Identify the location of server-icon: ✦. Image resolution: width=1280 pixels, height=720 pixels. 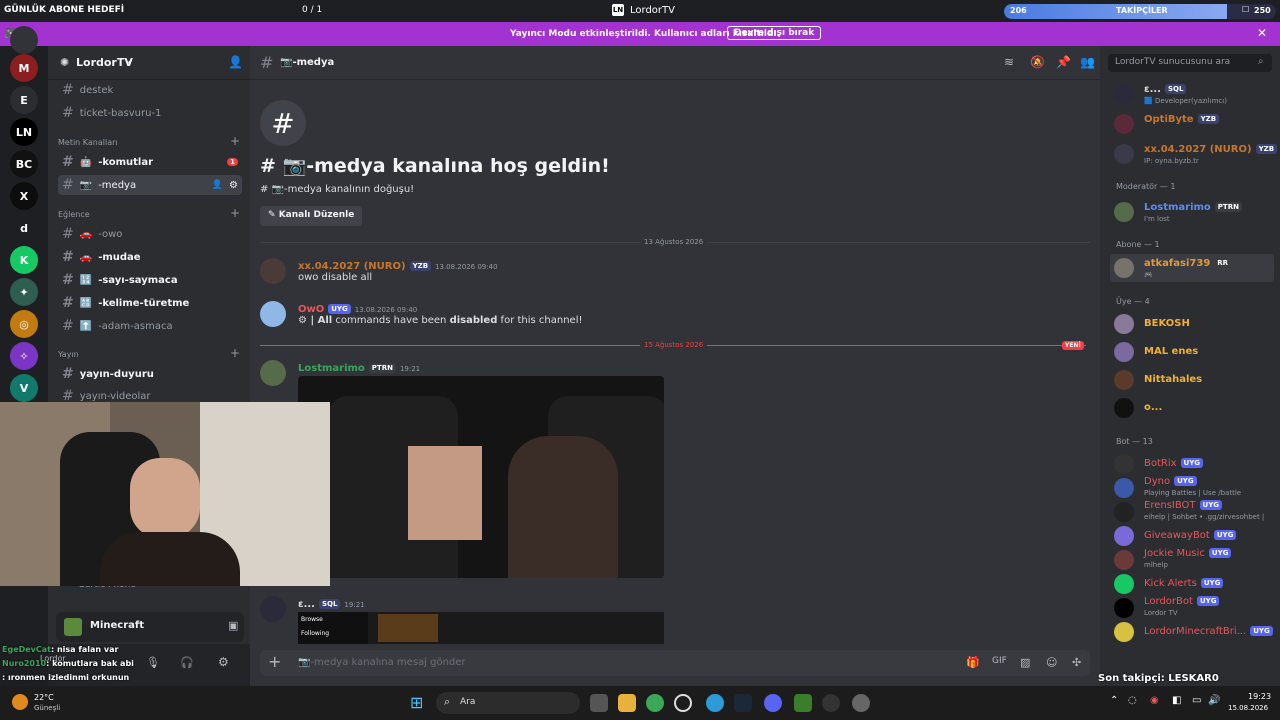
(24, 292).